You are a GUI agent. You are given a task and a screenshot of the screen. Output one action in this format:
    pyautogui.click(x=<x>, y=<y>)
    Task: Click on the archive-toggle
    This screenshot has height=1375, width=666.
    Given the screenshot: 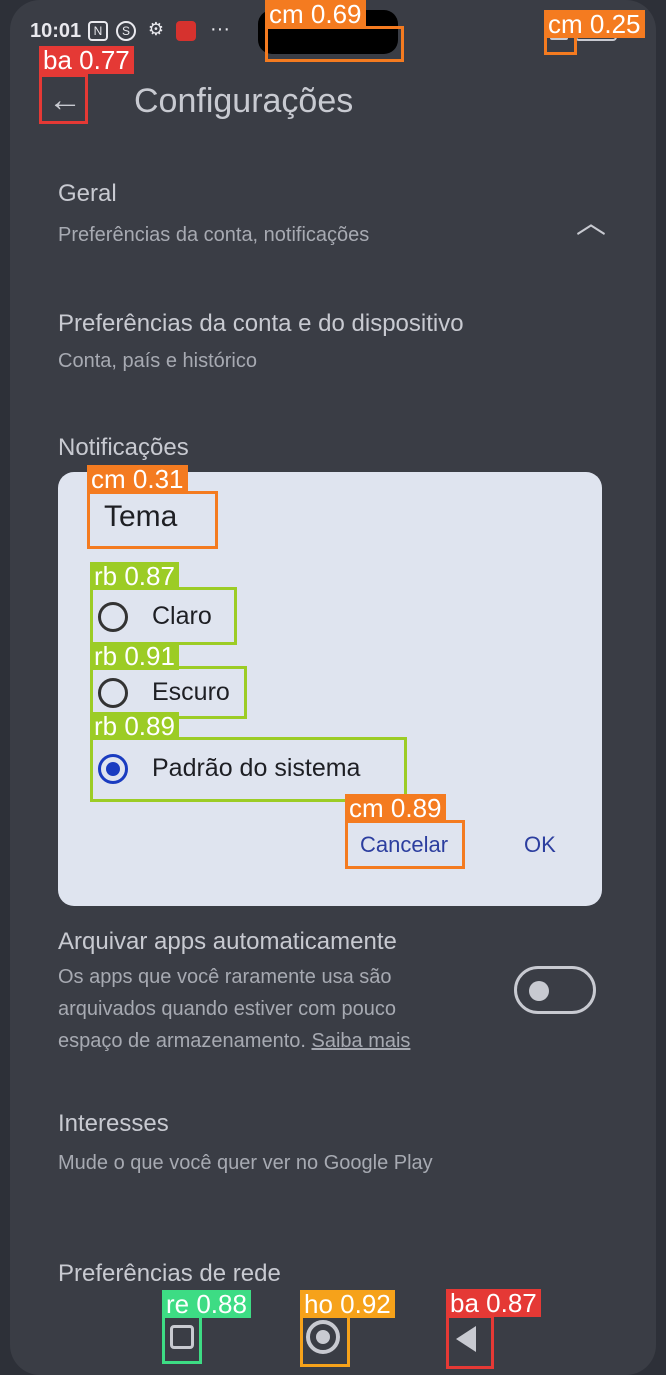 What is the action you would take?
    pyautogui.click(x=555, y=990)
    